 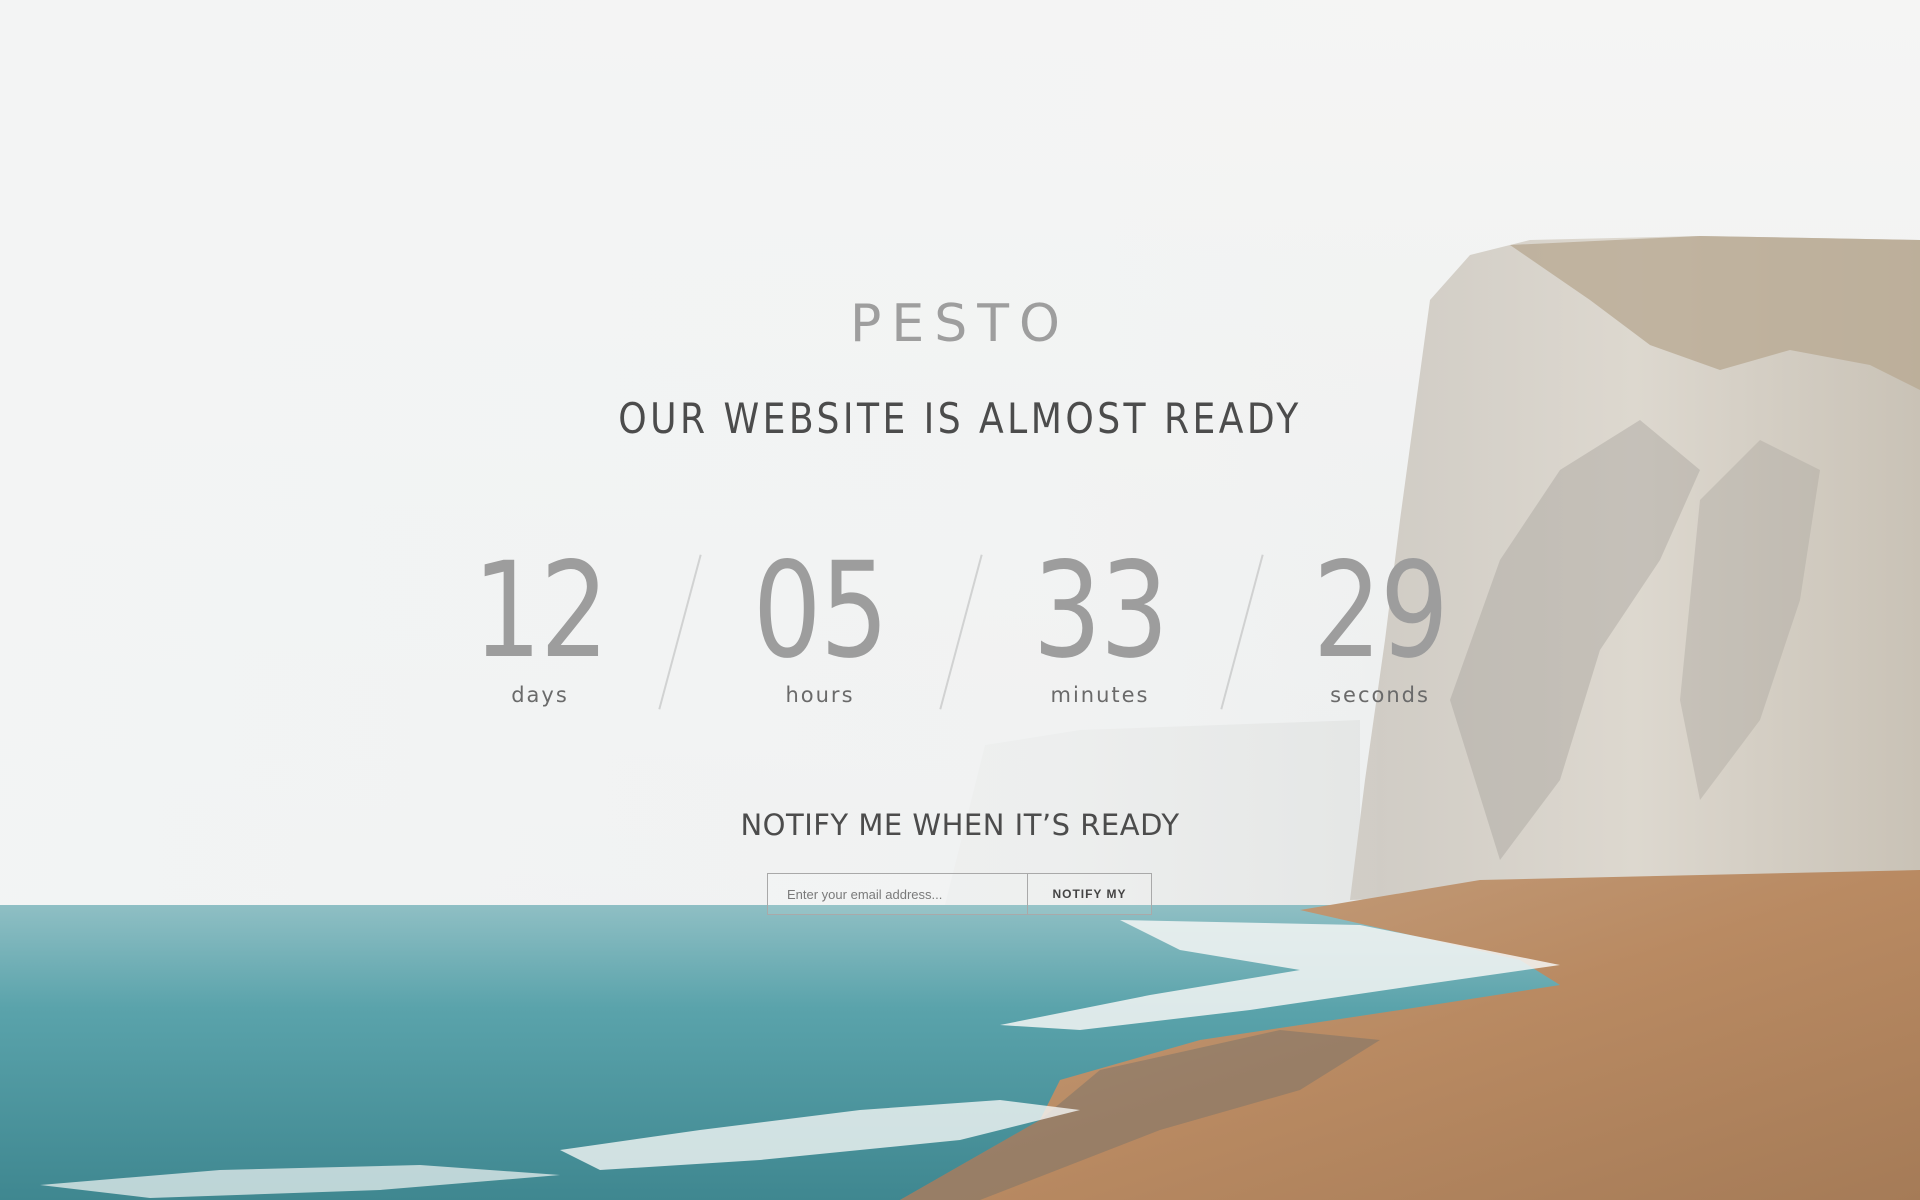 I want to click on countdown-seconds-value: 29, so click(x=1380, y=611).